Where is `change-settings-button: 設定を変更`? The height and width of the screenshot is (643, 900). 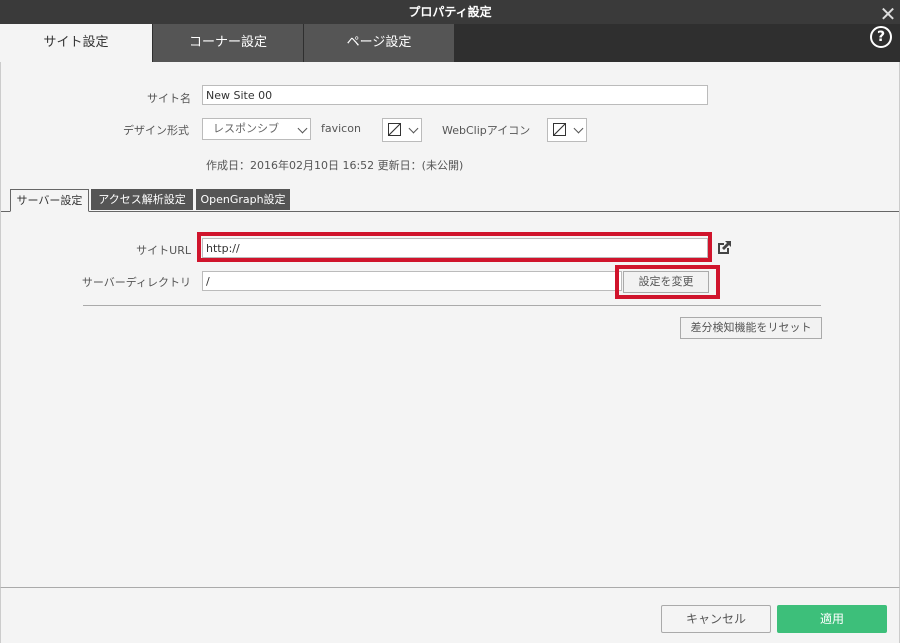
change-settings-button: 設定を変更 is located at coordinates (666, 282).